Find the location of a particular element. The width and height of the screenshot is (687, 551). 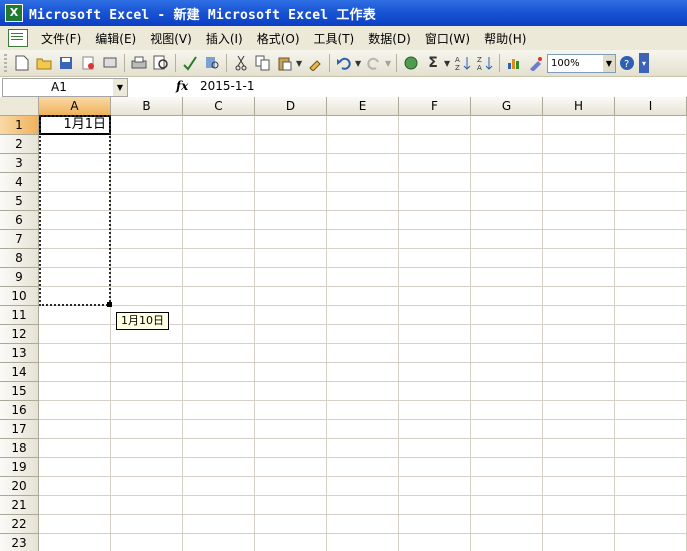

row-header-16: 16 is located at coordinates (19, 410).